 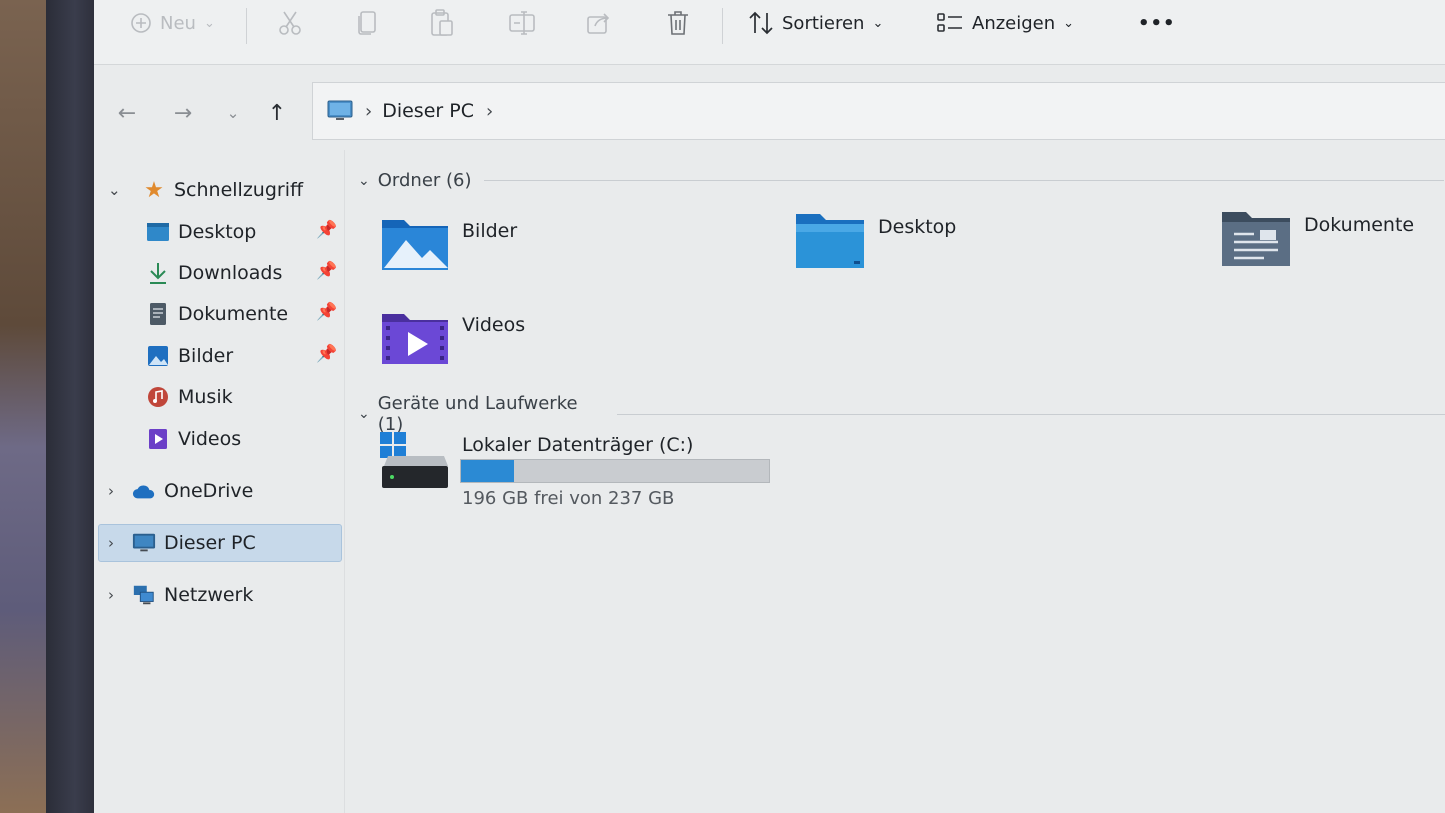 What do you see at coordinates (158, 232) in the screenshot?
I see `desktop-icon` at bounding box center [158, 232].